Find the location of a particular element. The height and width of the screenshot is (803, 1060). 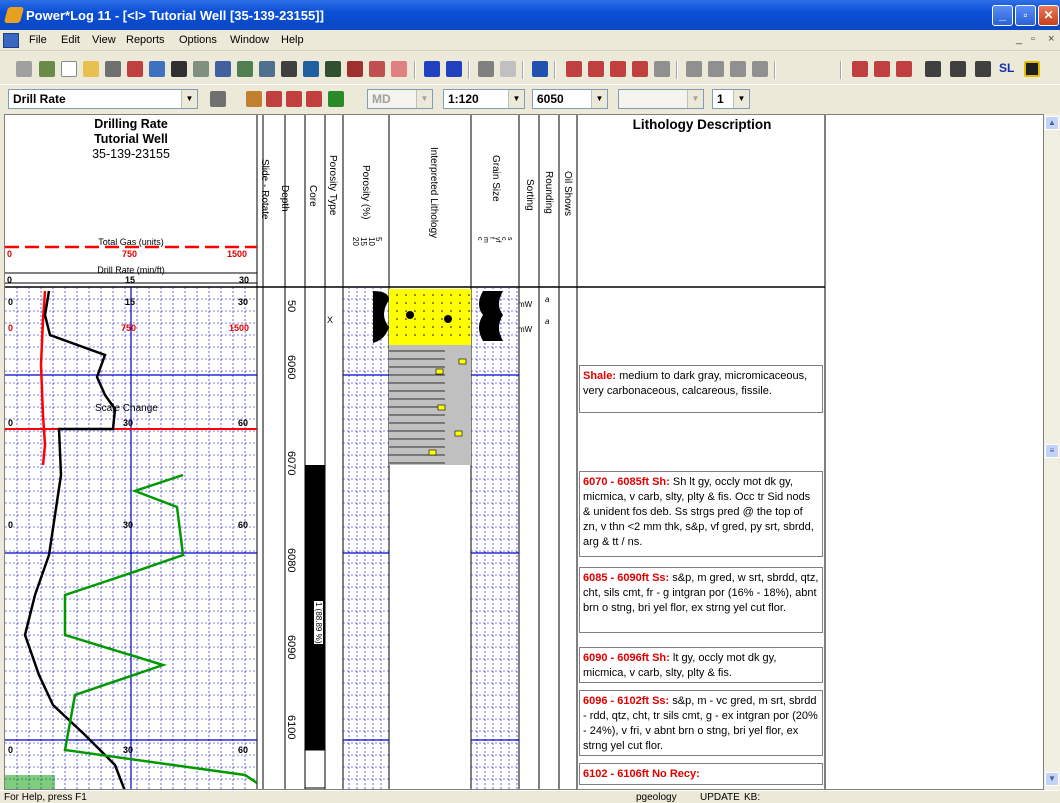

menu-view: View is located at coordinates (104, 40).